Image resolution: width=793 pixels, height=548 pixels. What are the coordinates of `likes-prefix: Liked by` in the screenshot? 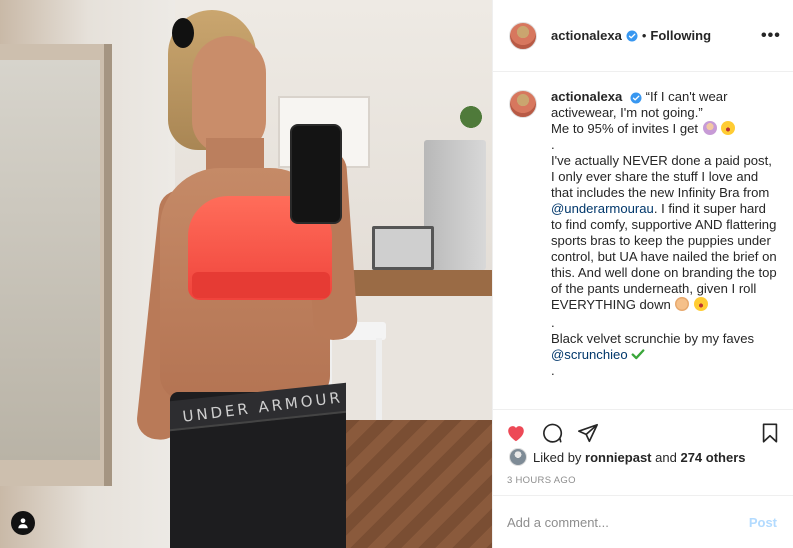 It's located at (557, 457).